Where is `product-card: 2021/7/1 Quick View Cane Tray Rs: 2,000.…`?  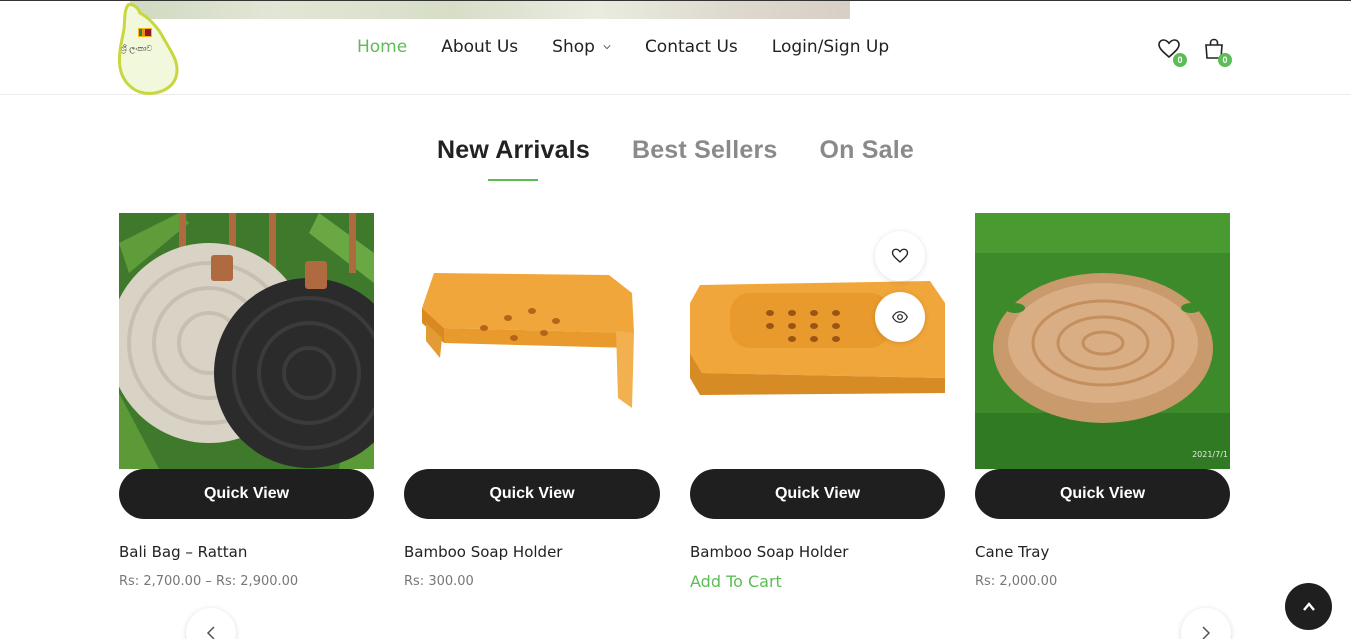 product-card: 2021/7/1 Quick View Cane Tray Rs: 2,000.… is located at coordinates (1102, 401).